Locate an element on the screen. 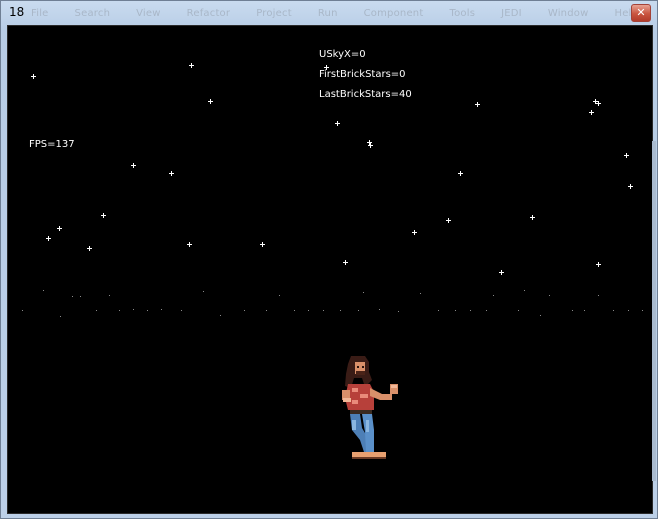 This screenshot has height=519, width=658. close-button: ✕ is located at coordinates (641, 13).